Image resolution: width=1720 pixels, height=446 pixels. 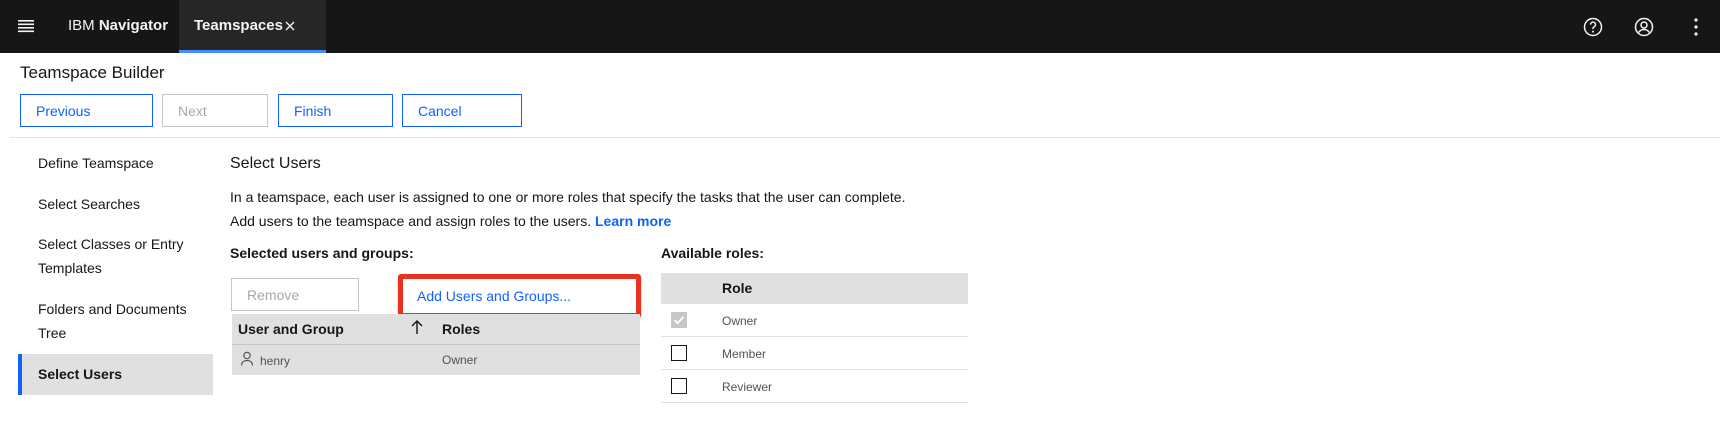 I want to click on brand-prefix: IBM, so click(x=81, y=25).